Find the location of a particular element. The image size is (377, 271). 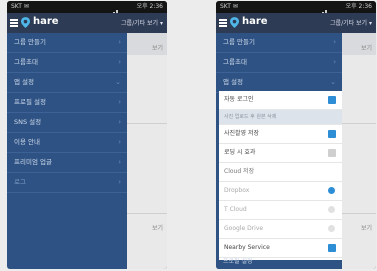

setting-loading-effect: 로딩 시 효과 is located at coordinates (280, 153).